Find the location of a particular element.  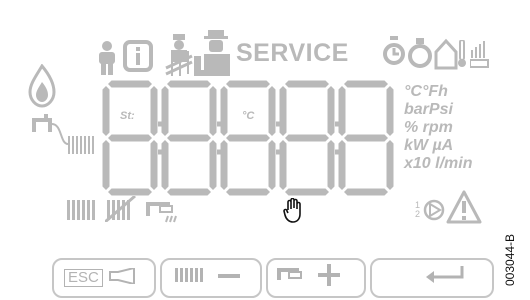

reference-code: 003044-B is located at coordinates (510, 259).